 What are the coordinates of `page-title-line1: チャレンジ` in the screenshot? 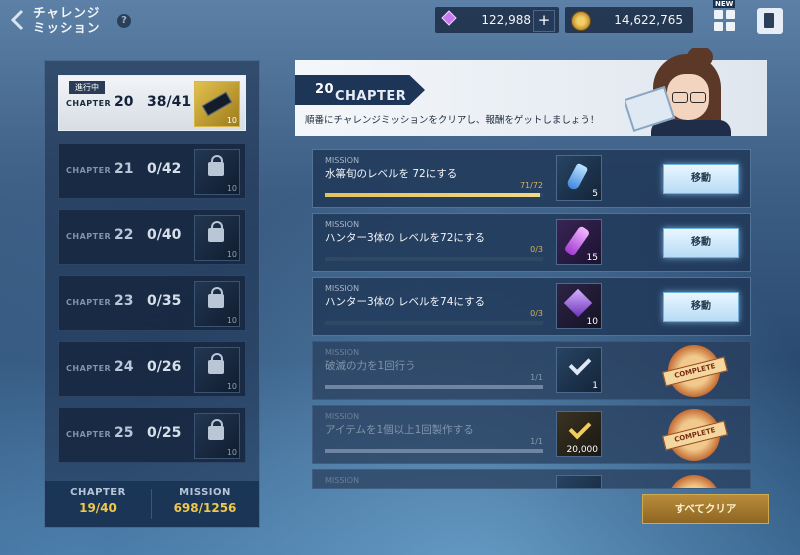 It's located at (67, 12).